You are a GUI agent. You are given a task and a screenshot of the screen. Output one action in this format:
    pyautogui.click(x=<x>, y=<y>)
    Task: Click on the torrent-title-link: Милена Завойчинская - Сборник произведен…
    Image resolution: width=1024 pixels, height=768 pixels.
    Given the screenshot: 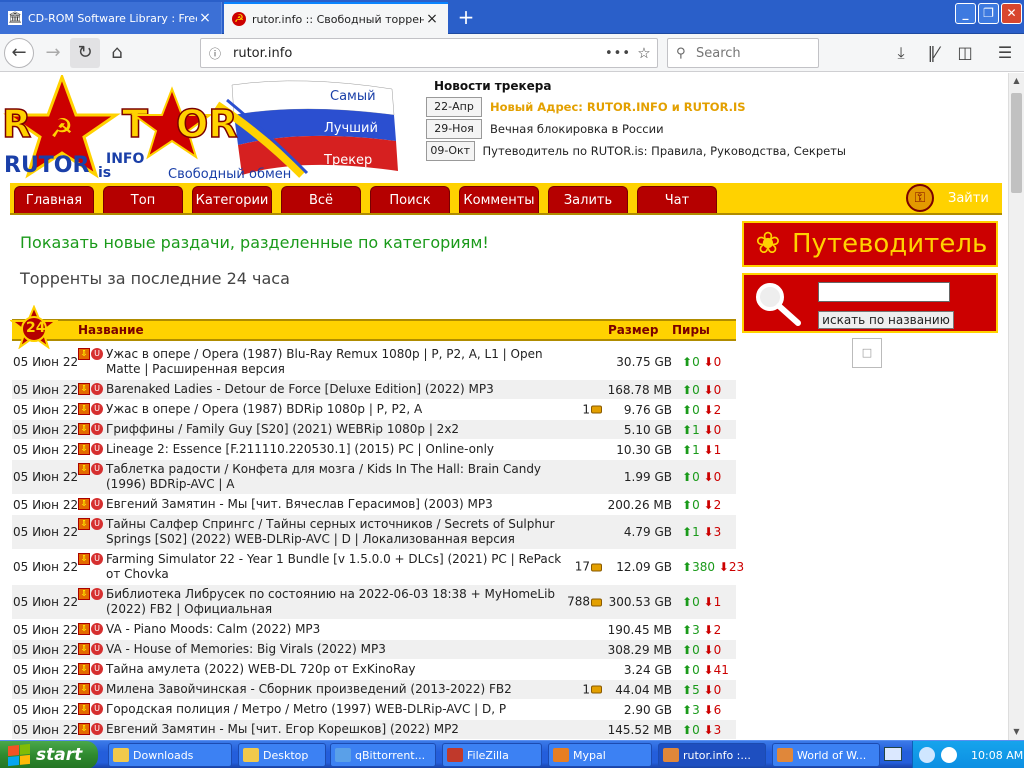 What is the action you would take?
    pyautogui.click(x=355, y=689)
    